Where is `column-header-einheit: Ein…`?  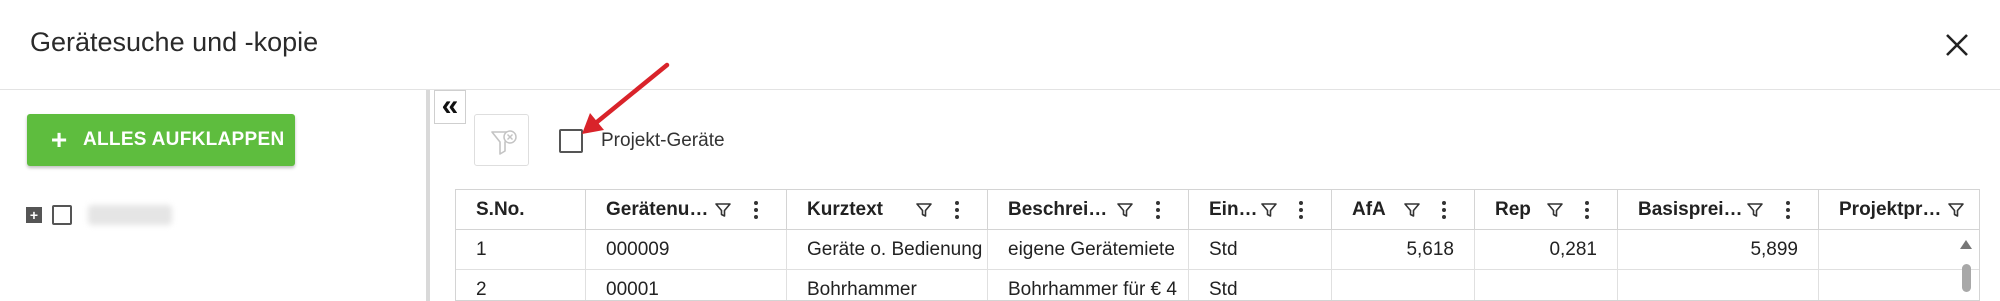
column-header-einheit: Ein… is located at coordinates (1260, 210).